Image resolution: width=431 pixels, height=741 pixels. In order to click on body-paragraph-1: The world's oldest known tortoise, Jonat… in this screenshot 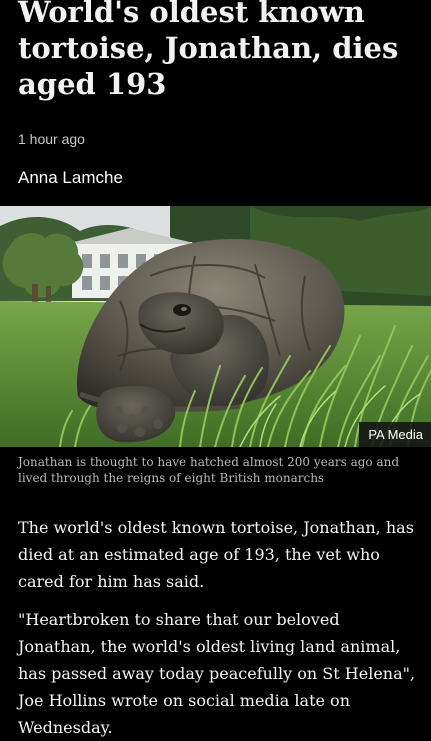, I will do `click(216, 554)`.